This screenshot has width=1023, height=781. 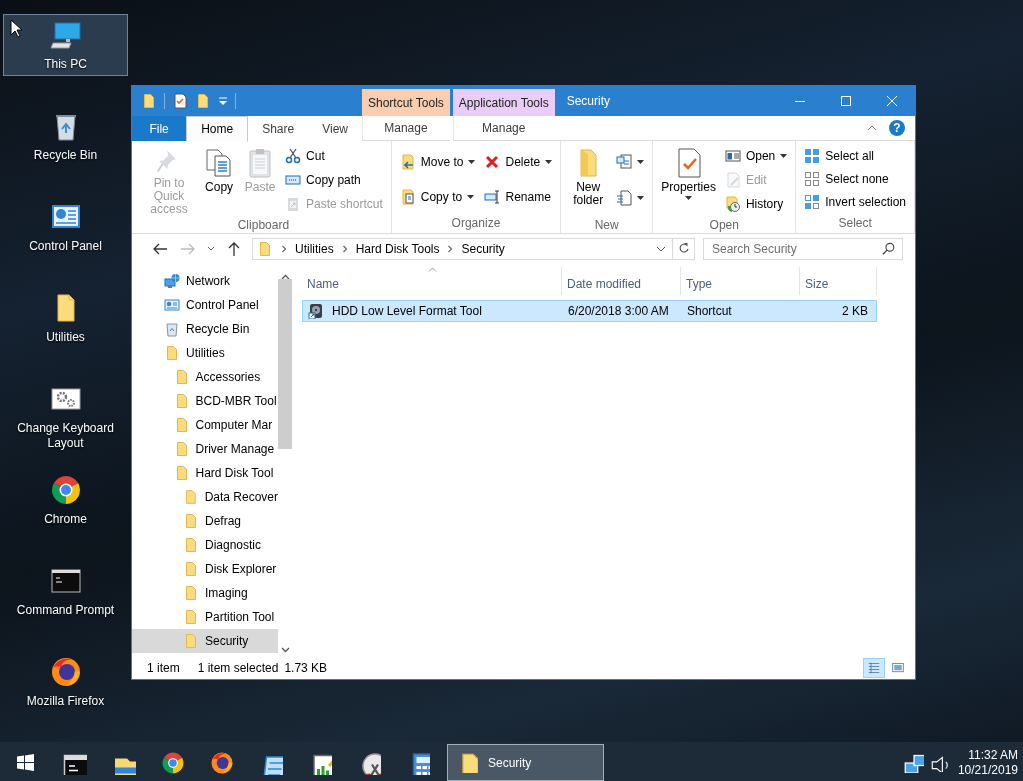 I want to click on desktop-shortcut: Change Keyboard Layout, so click(x=65, y=416).